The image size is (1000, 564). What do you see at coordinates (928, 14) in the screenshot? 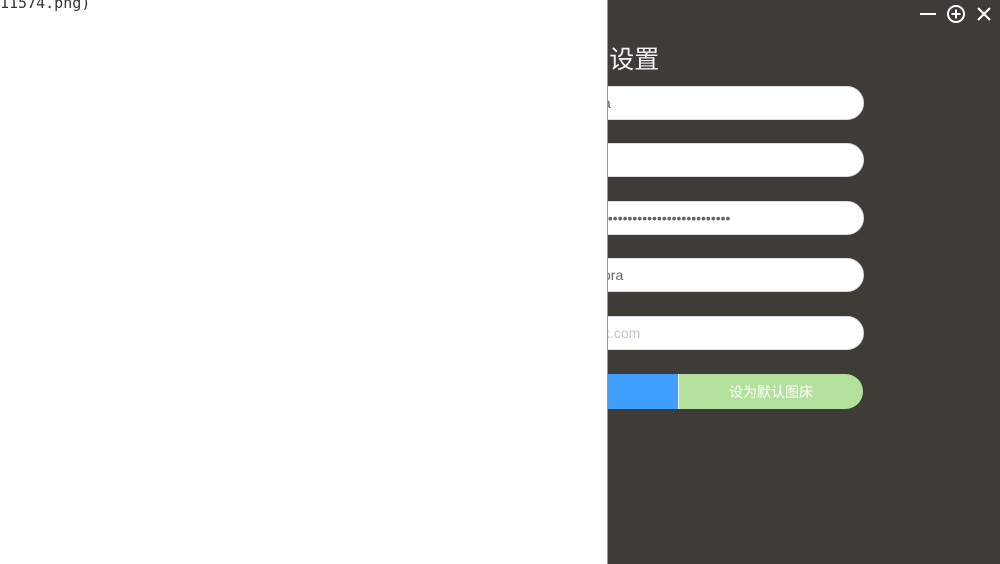
I see `minimize-icon` at bounding box center [928, 14].